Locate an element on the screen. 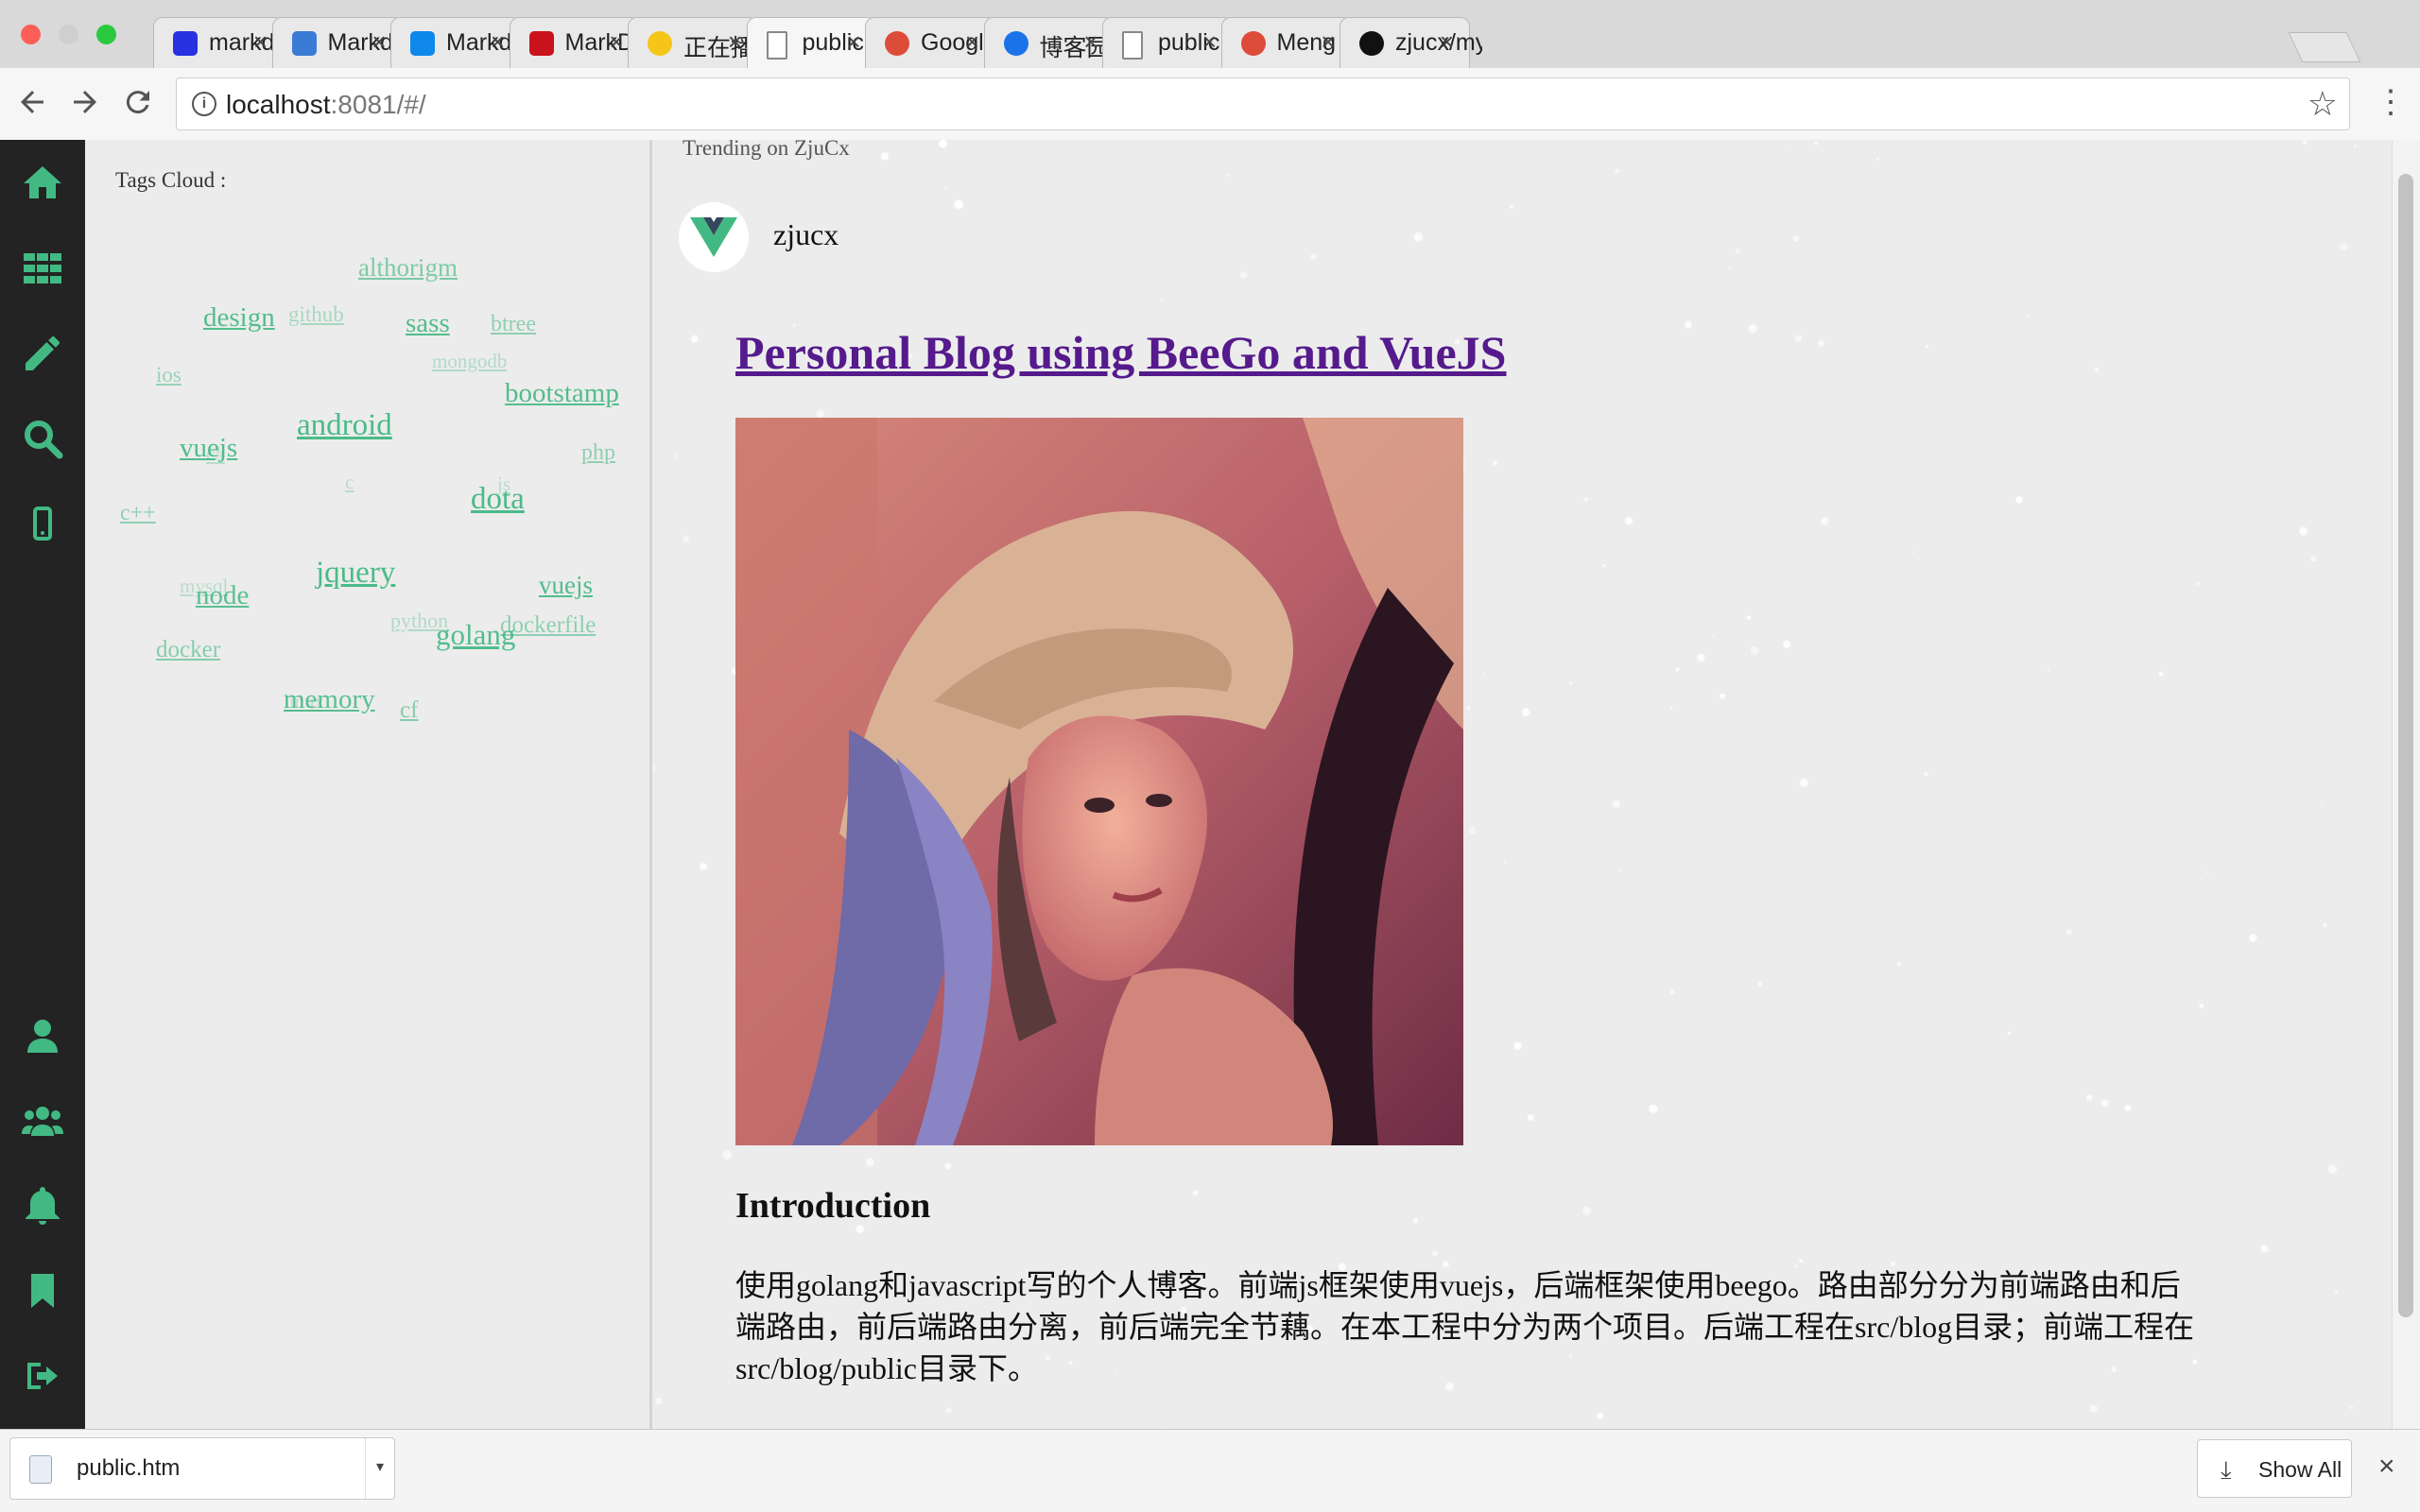 Image resolution: width=2420 pixels, height=1512 pixels. tag-link: cf is located at coordinates (409, 710).